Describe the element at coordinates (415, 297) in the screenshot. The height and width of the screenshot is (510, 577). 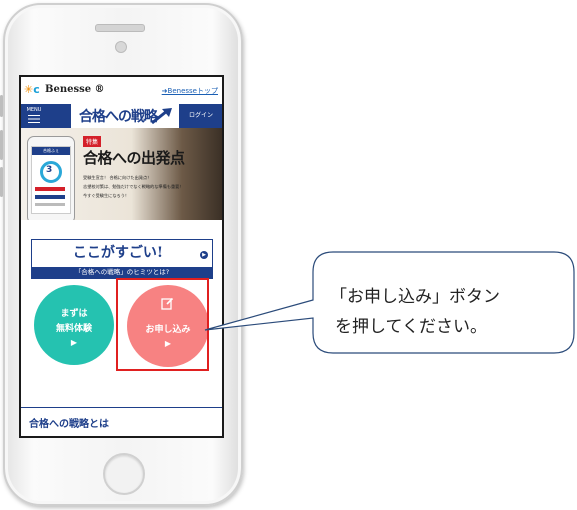
I see `callout-text-line1: 「お申し込み」ボタン` at that location.